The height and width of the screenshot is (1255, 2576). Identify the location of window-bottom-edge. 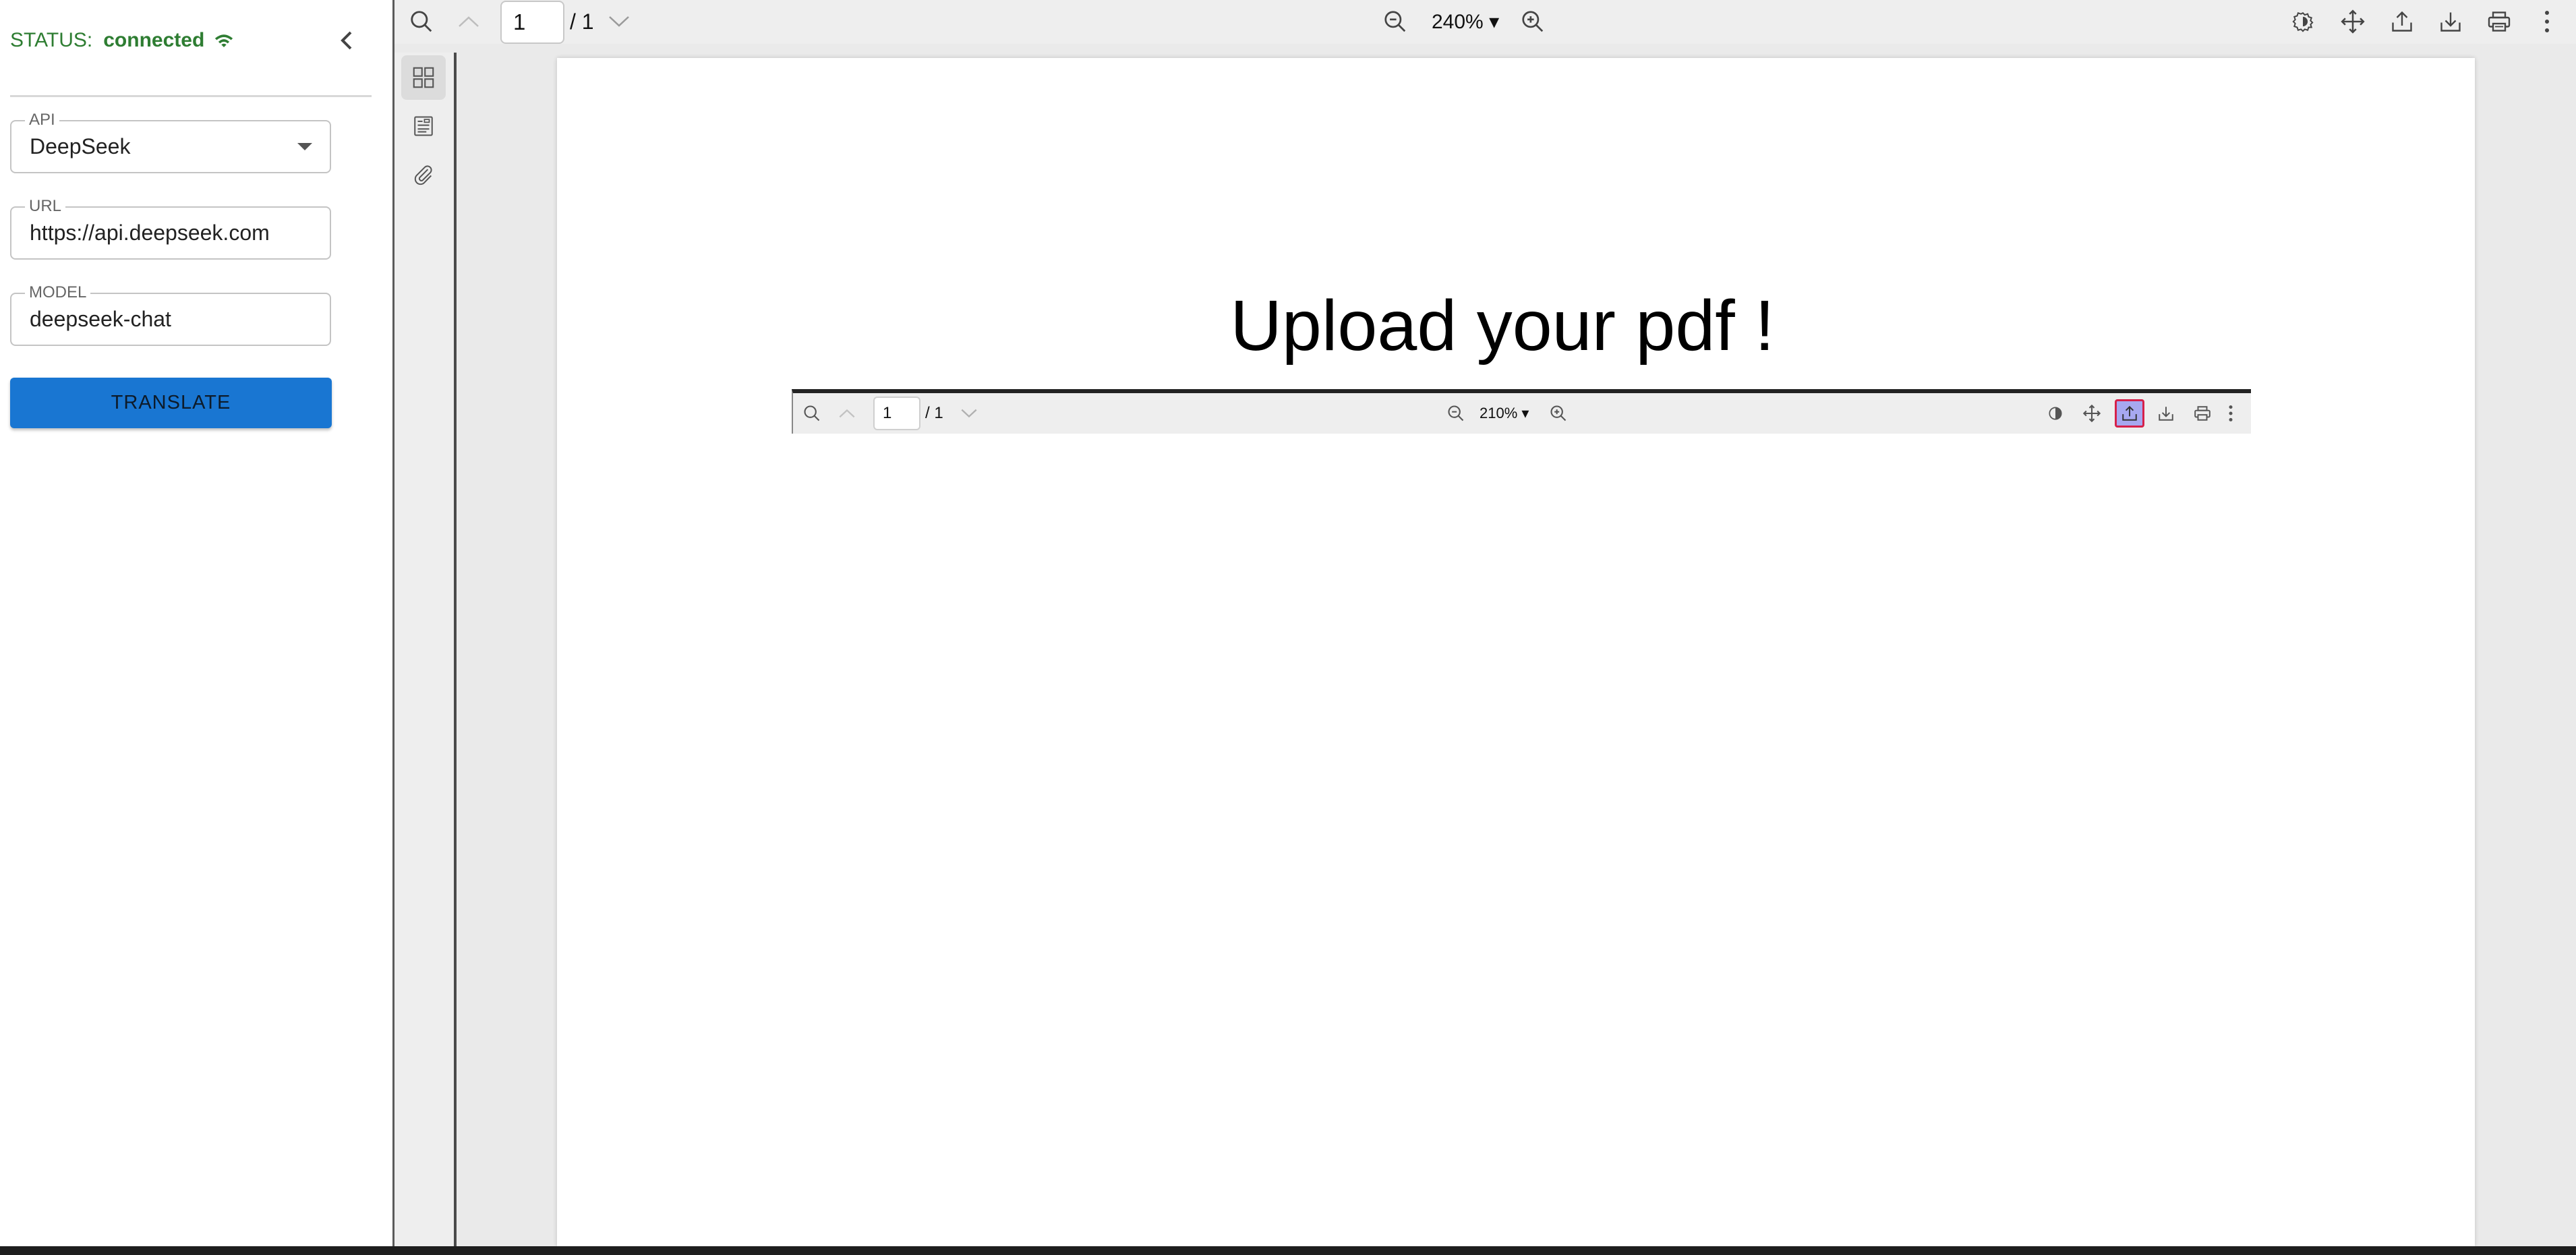
(1288, 1250).